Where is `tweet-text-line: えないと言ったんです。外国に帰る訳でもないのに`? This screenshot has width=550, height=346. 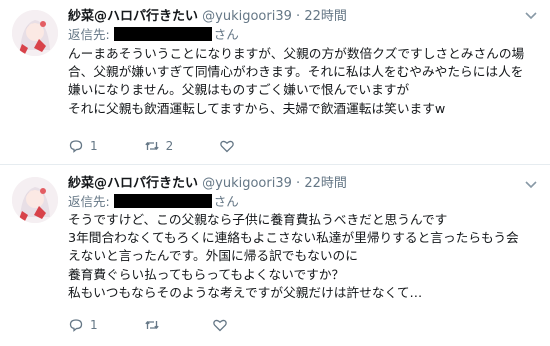 tweet-text-line: えないと言ったんです。外国に帰る訳でもないのに is located at coordinates (213, 256).